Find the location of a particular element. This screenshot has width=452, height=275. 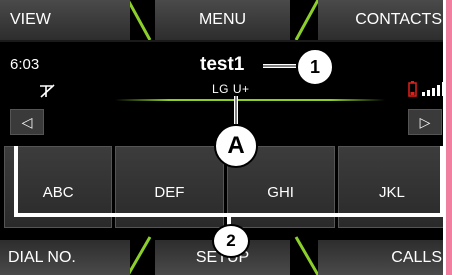

calls-label: CALLS is located at coordinates (416, 257).